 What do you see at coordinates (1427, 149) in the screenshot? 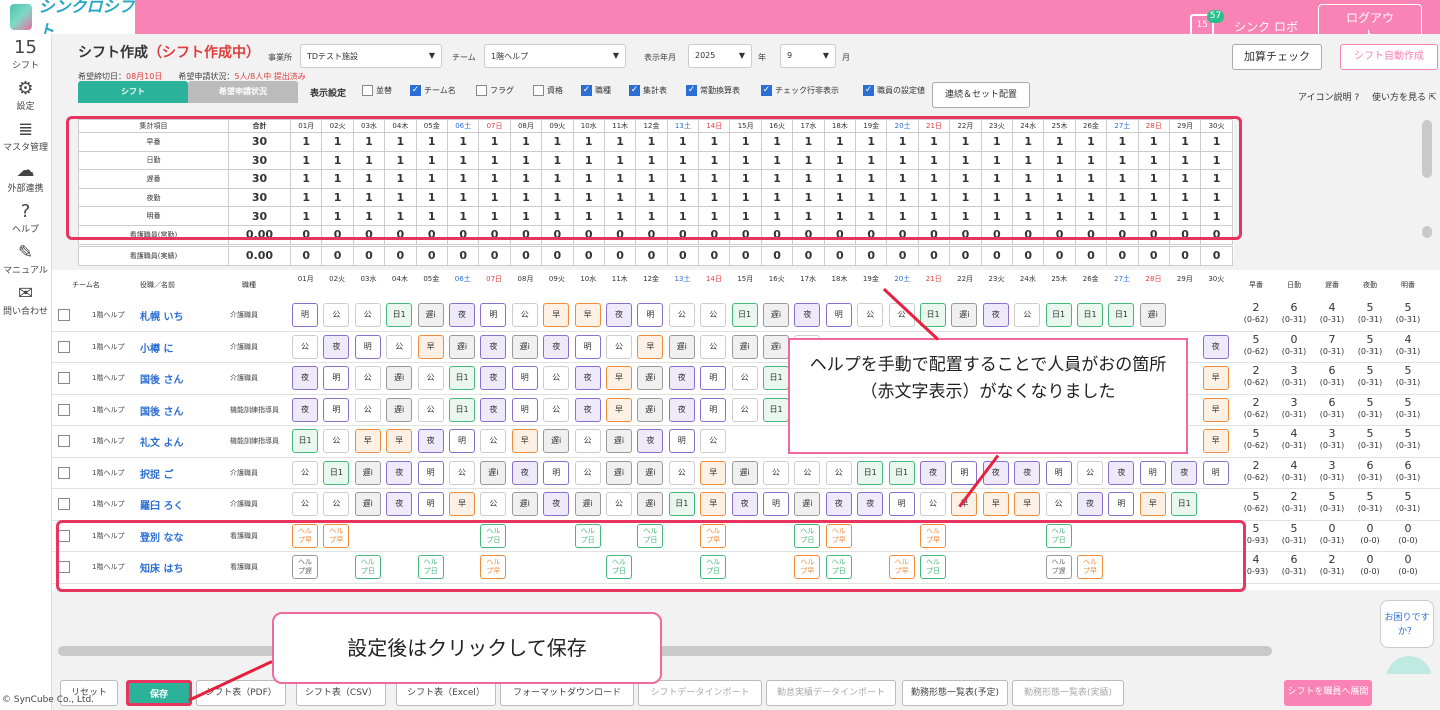
I see `vertical-scrollbar` at bounding box center [1427, 149].